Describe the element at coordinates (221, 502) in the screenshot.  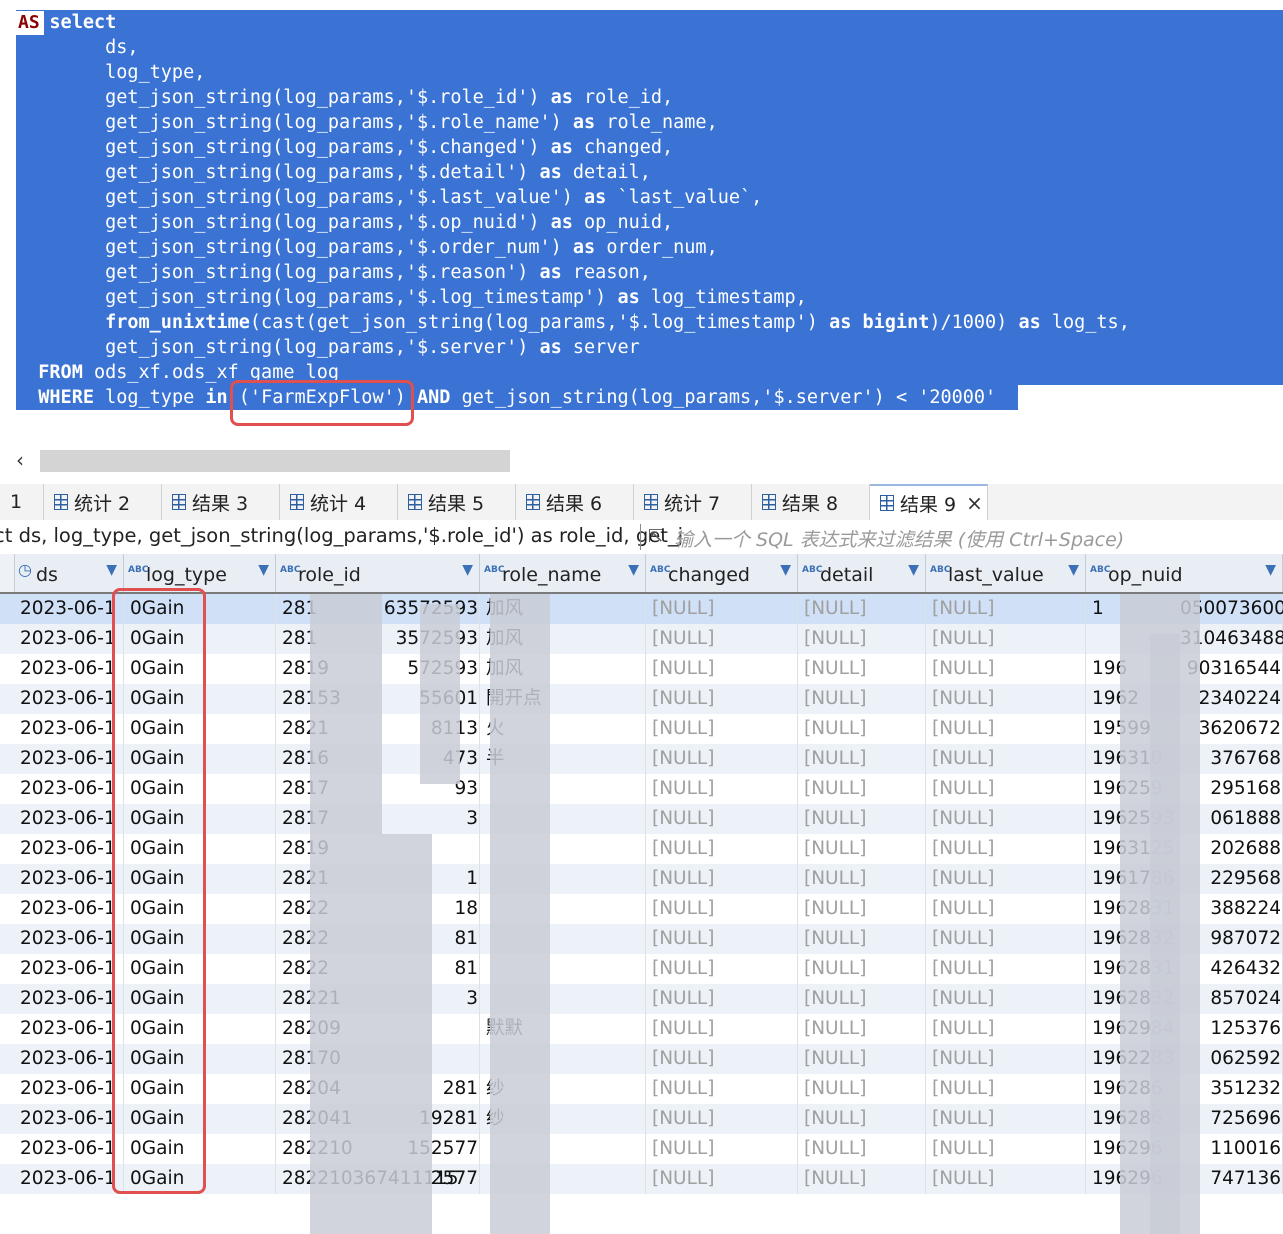
I see `tab-3: 结果 3` at that location.